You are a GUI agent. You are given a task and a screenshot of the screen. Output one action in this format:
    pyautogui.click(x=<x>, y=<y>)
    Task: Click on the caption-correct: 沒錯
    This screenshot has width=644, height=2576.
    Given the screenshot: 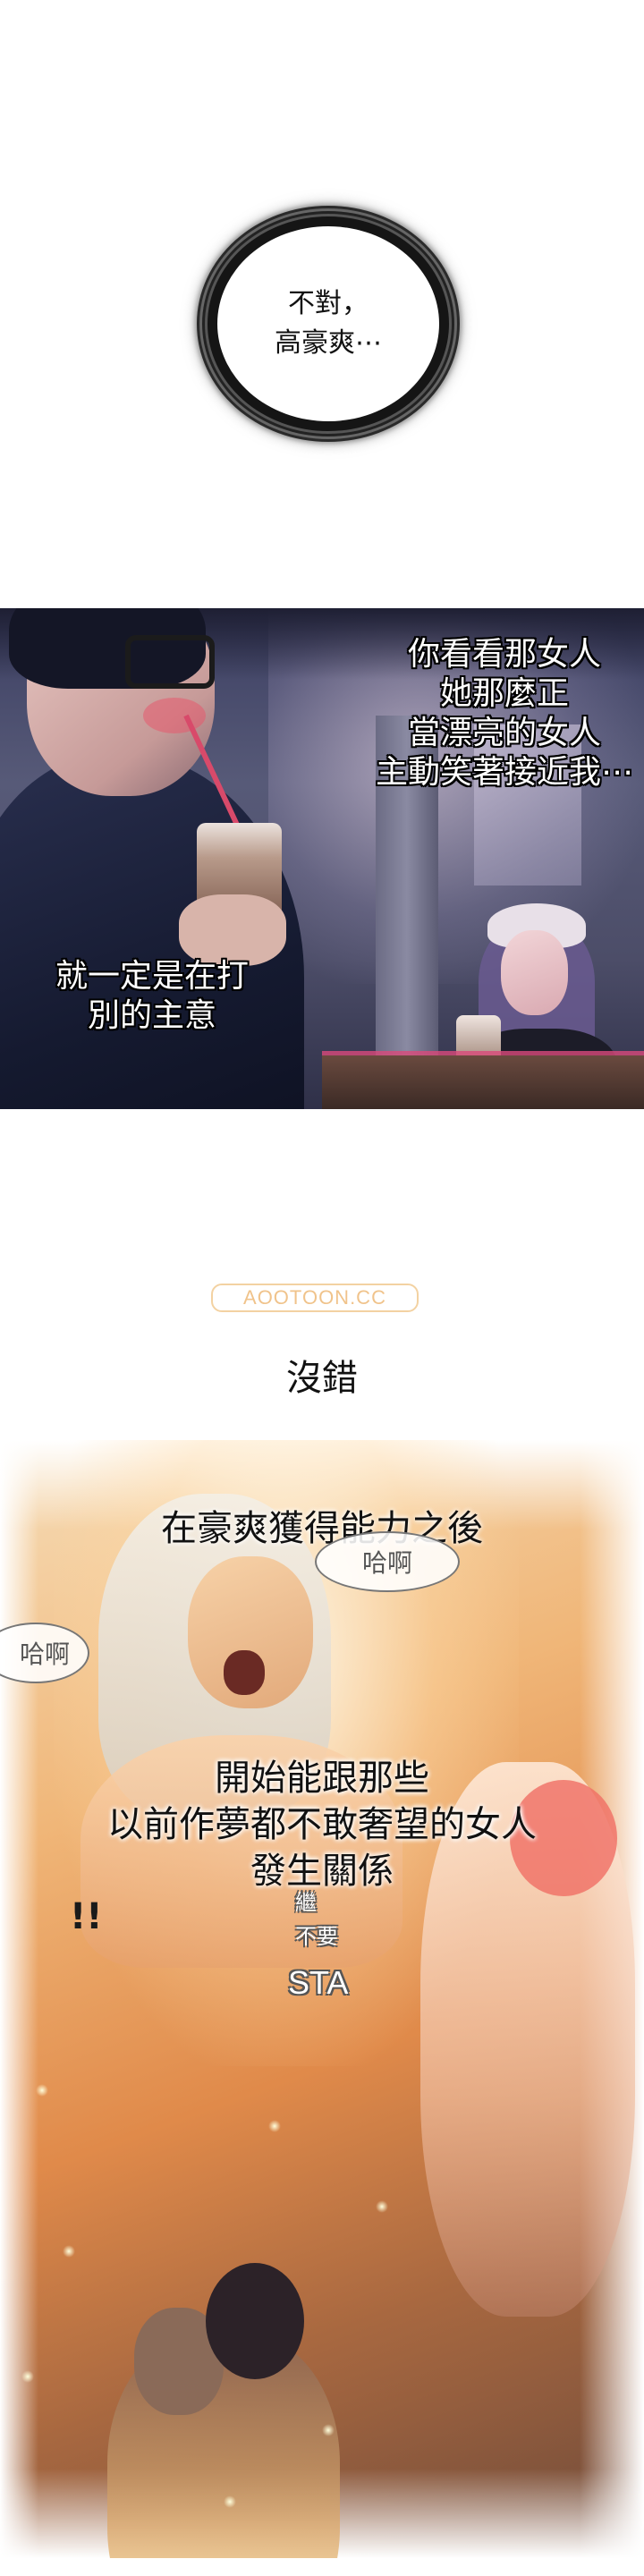 What is the action you would take?
    pyautogui.click(x=322, y=1378)
    